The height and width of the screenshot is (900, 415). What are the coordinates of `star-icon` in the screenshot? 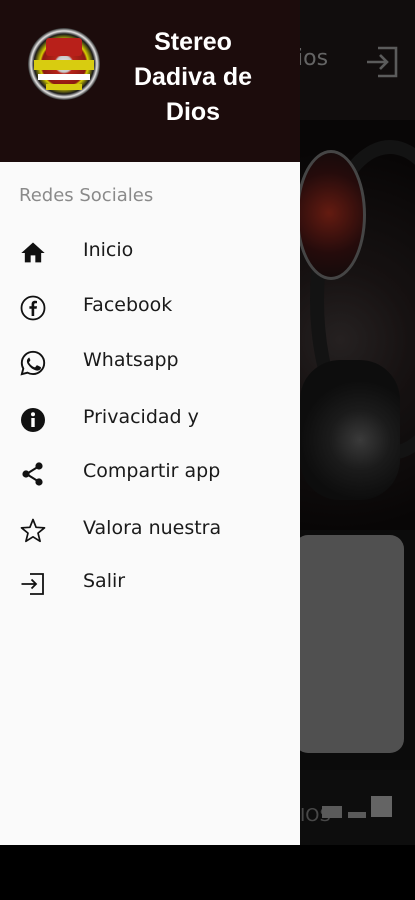 It's located at (33, 531).